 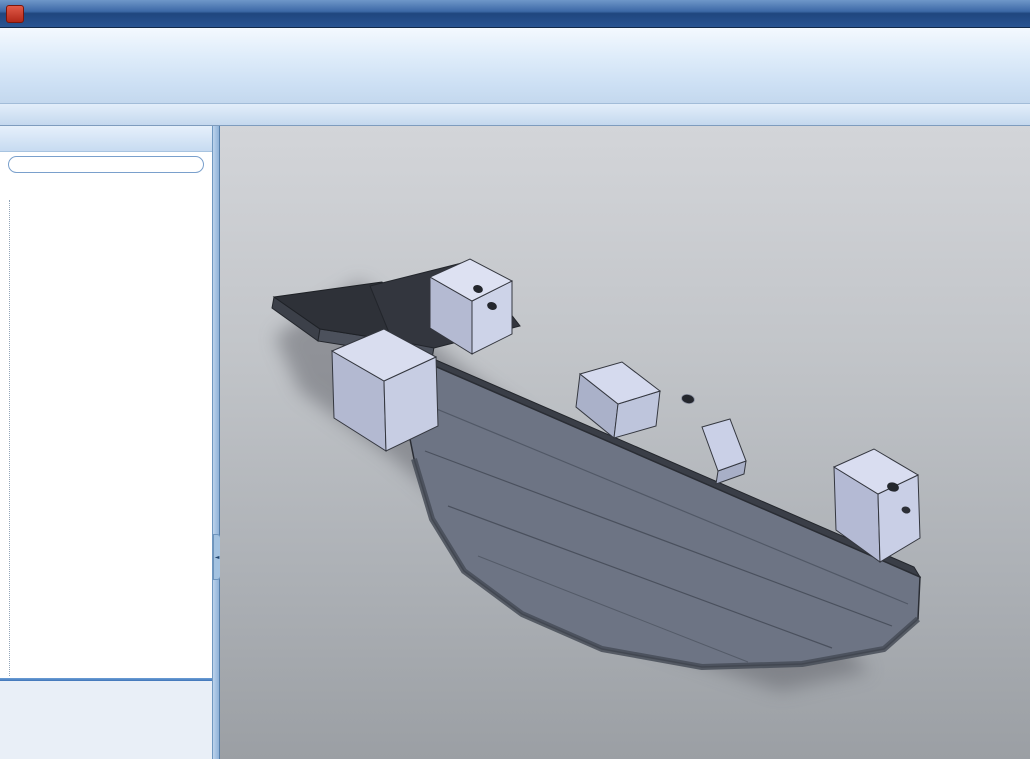 What do you see at coordinates (15, 13) in the screenshot?
I see `solidworks-logo-icon` at bounding box center [15, 13].